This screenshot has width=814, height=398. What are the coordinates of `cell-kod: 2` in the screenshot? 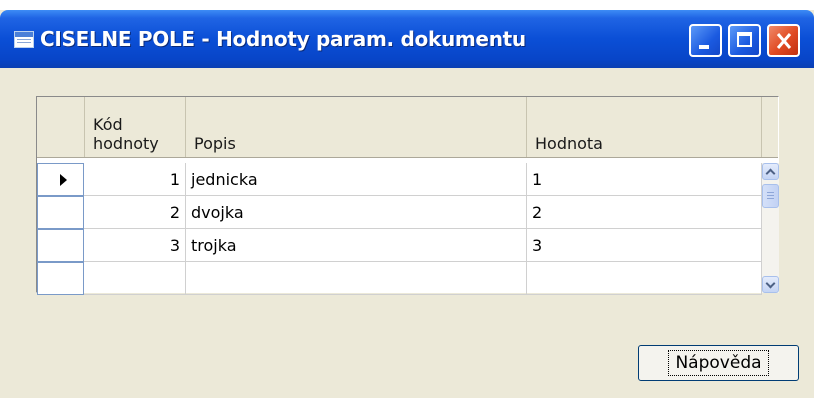 It's located at (135, 212).